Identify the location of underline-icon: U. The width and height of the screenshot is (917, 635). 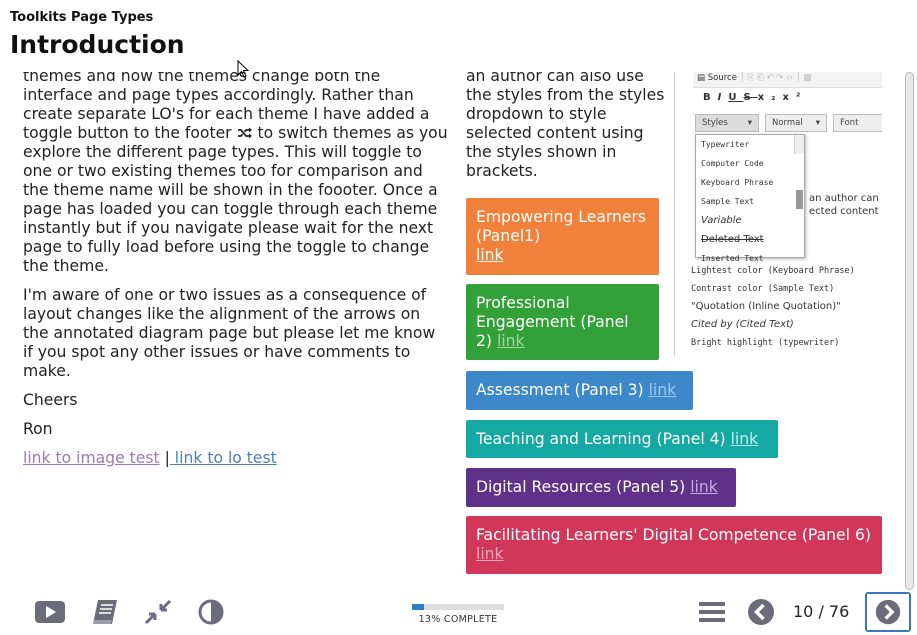
(736, 97).